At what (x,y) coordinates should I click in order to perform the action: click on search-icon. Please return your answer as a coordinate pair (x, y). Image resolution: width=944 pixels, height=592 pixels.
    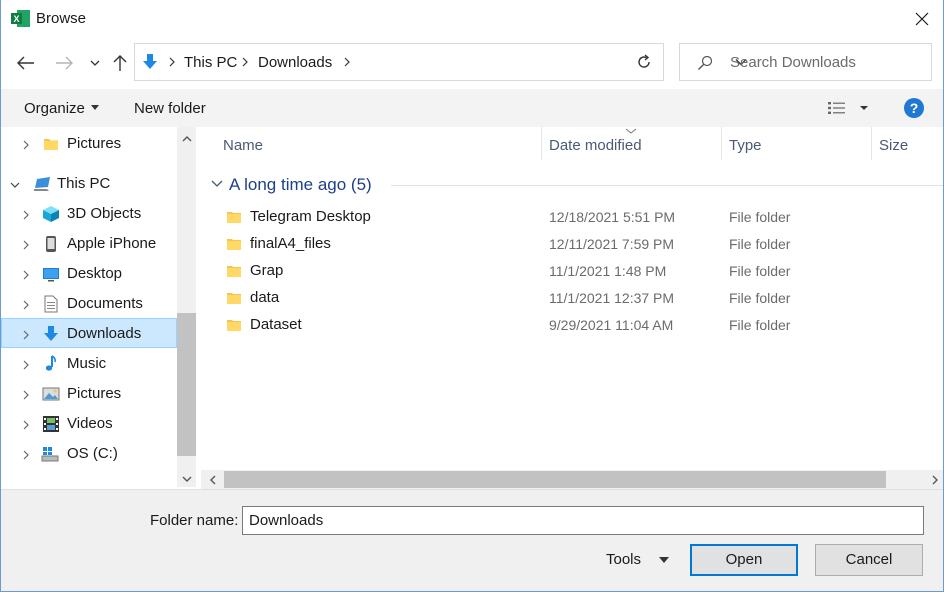
    Looking at the image, I should click on (705, 62).